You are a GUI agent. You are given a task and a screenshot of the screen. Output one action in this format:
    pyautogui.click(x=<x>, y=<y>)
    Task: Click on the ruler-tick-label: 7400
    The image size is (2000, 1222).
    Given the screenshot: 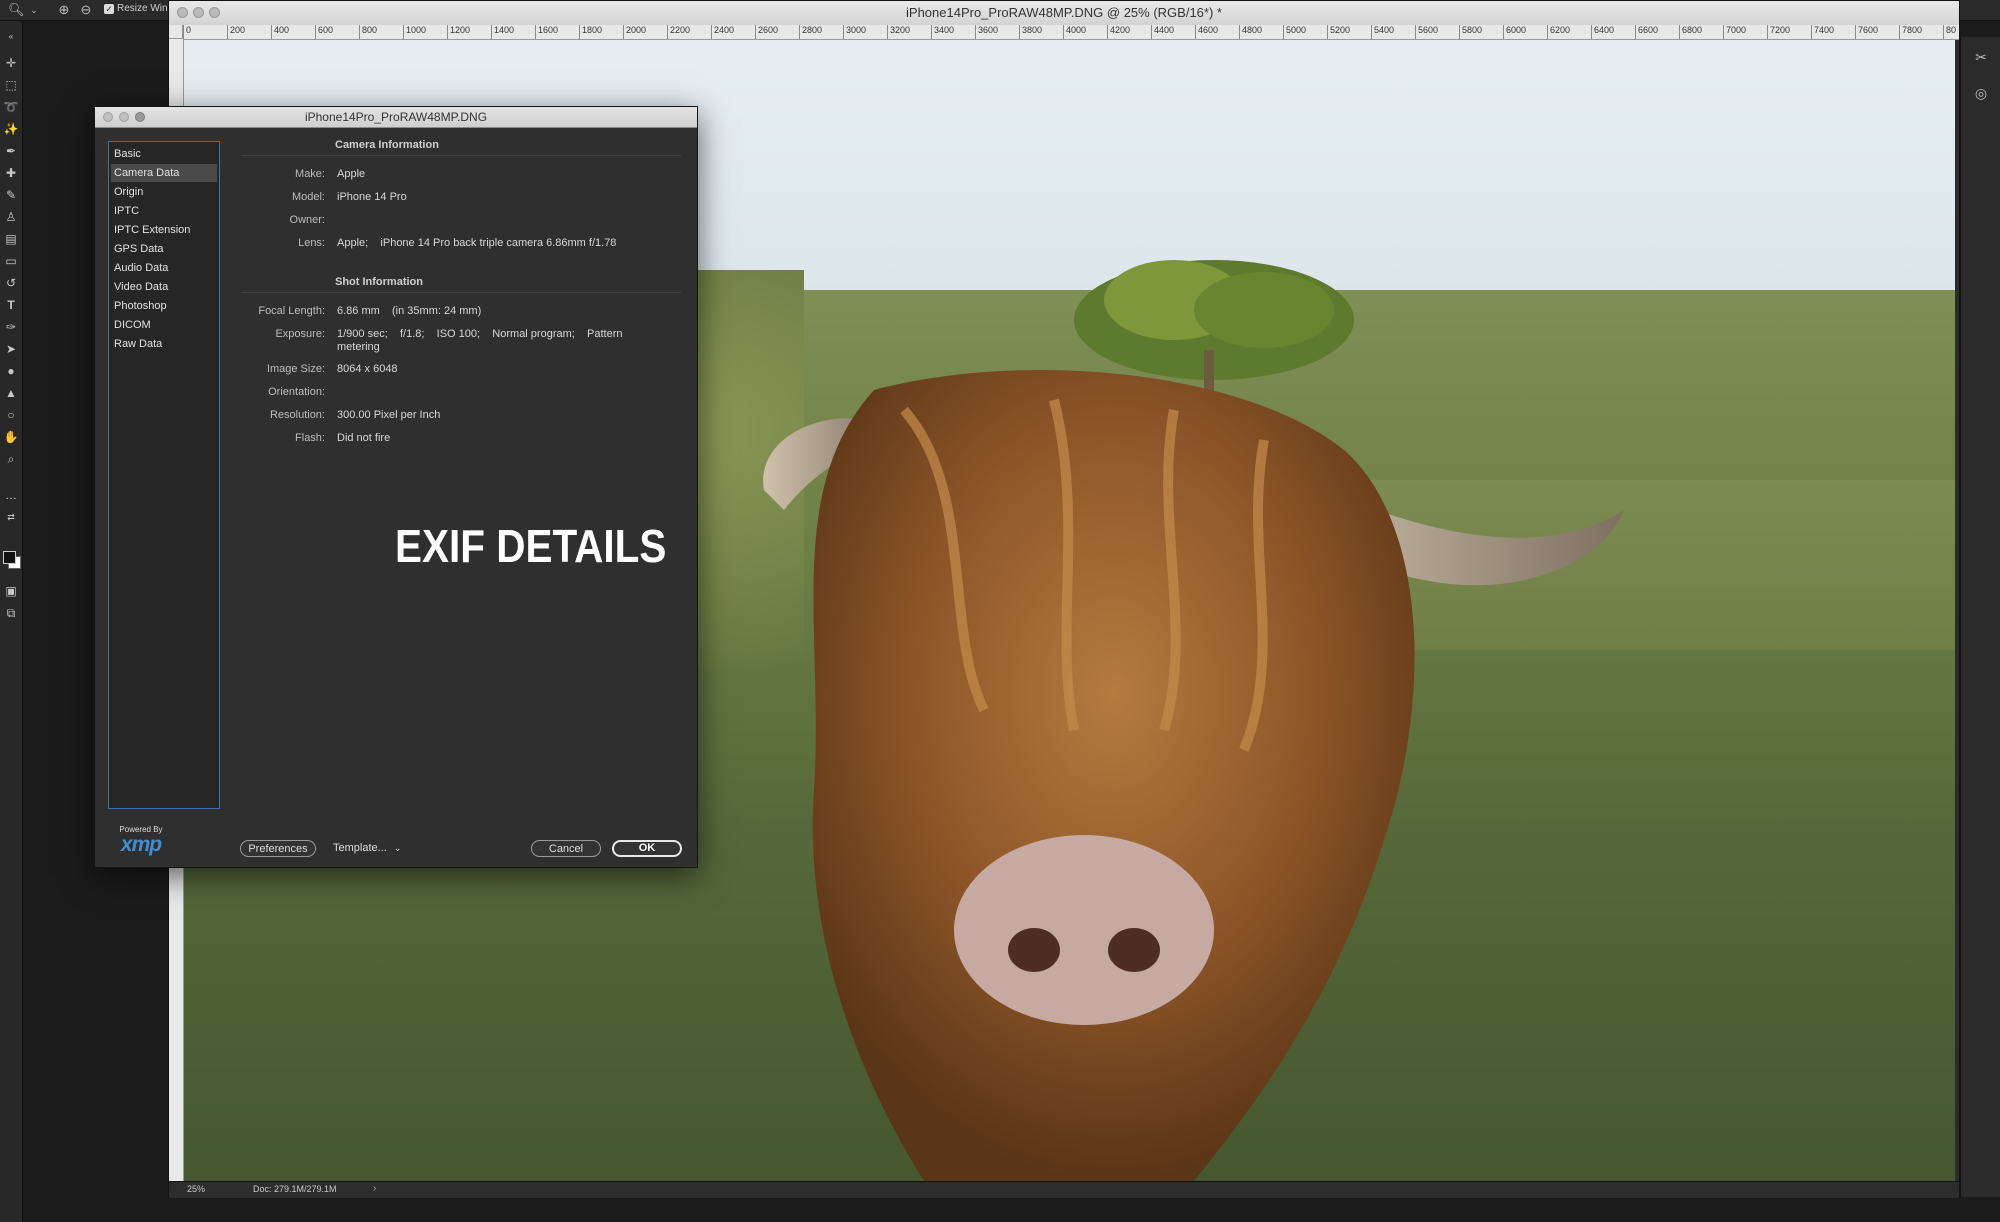 What is the action you would take?
    pyautogui.click(x=1822, y=32)
    